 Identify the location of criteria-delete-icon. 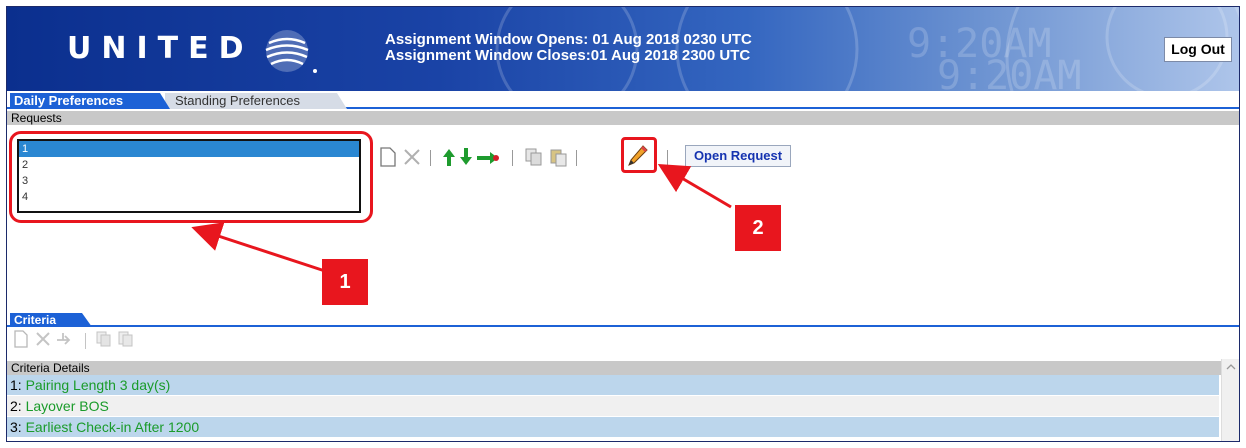
(43, 339).